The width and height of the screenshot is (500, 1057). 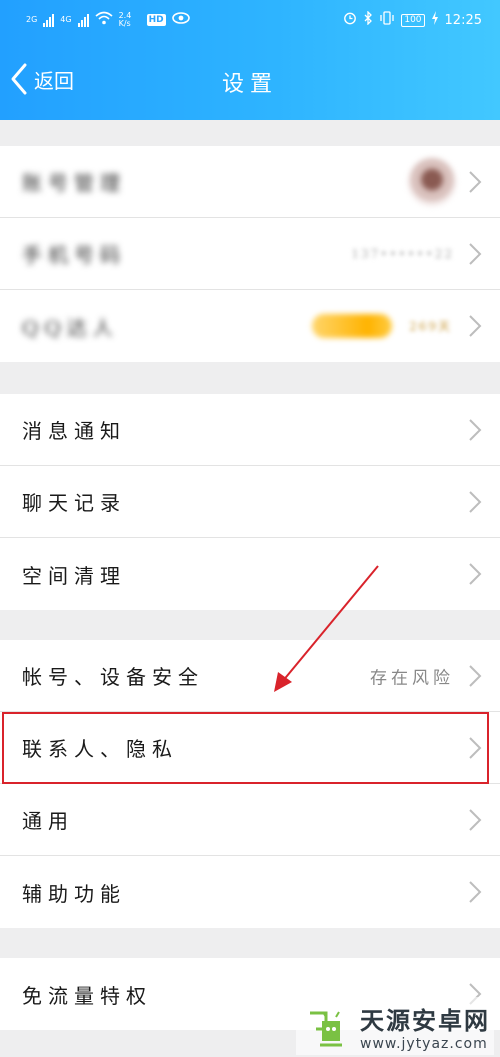 I want to click on watermark: 天源安卓网 www.jytyaz.com, so click(x=395, y=1026).